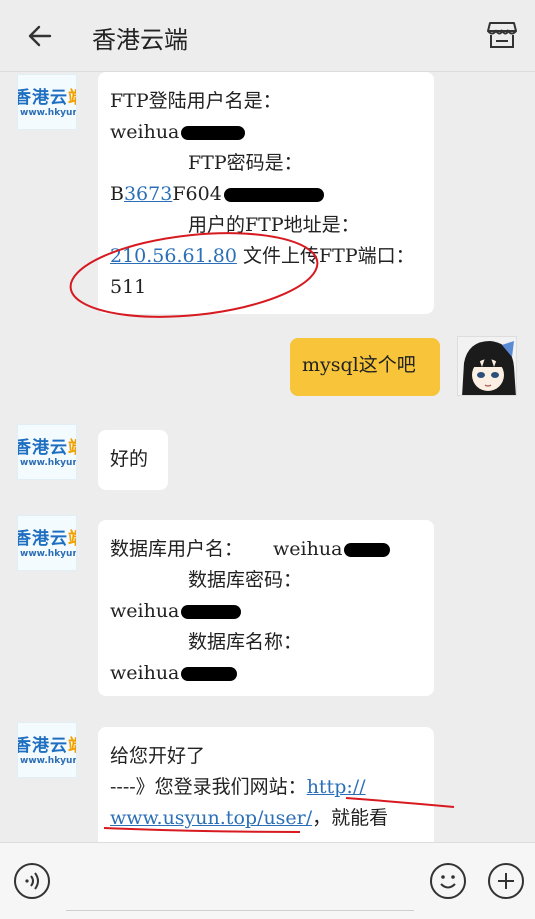  I want to click on db-user-value: weihua, so click(308, 549).